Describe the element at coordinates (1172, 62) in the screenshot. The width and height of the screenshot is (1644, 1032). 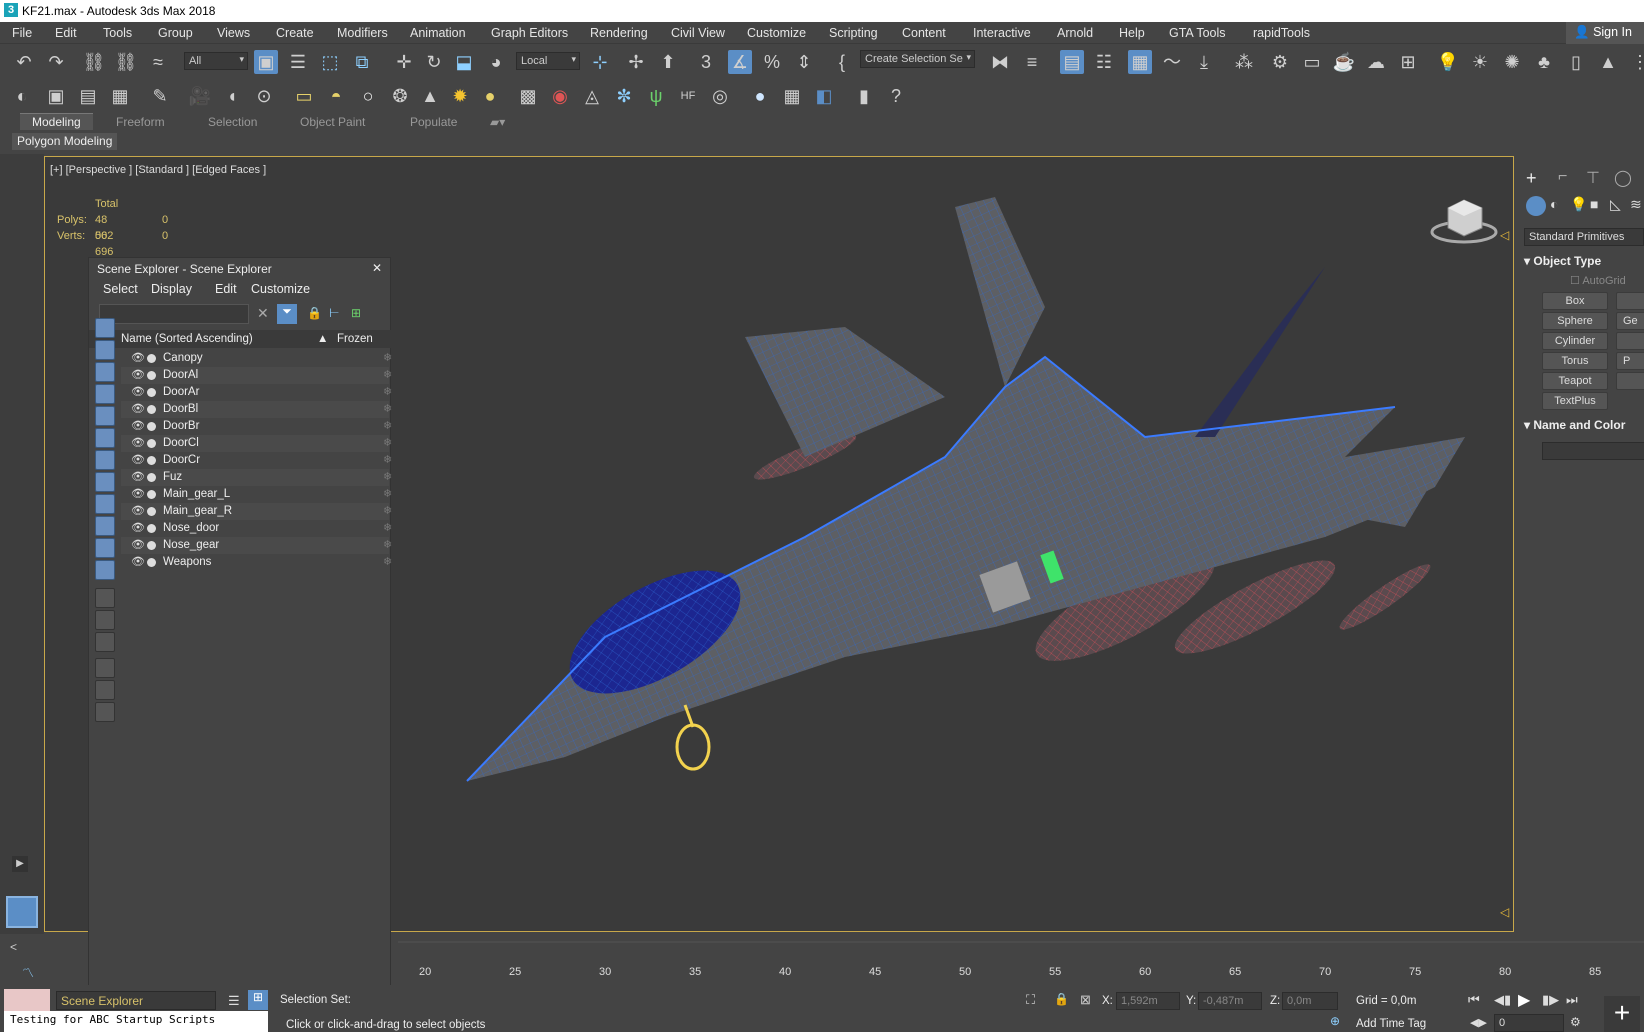
I see `curve-editor-icon: 〜` at that location.